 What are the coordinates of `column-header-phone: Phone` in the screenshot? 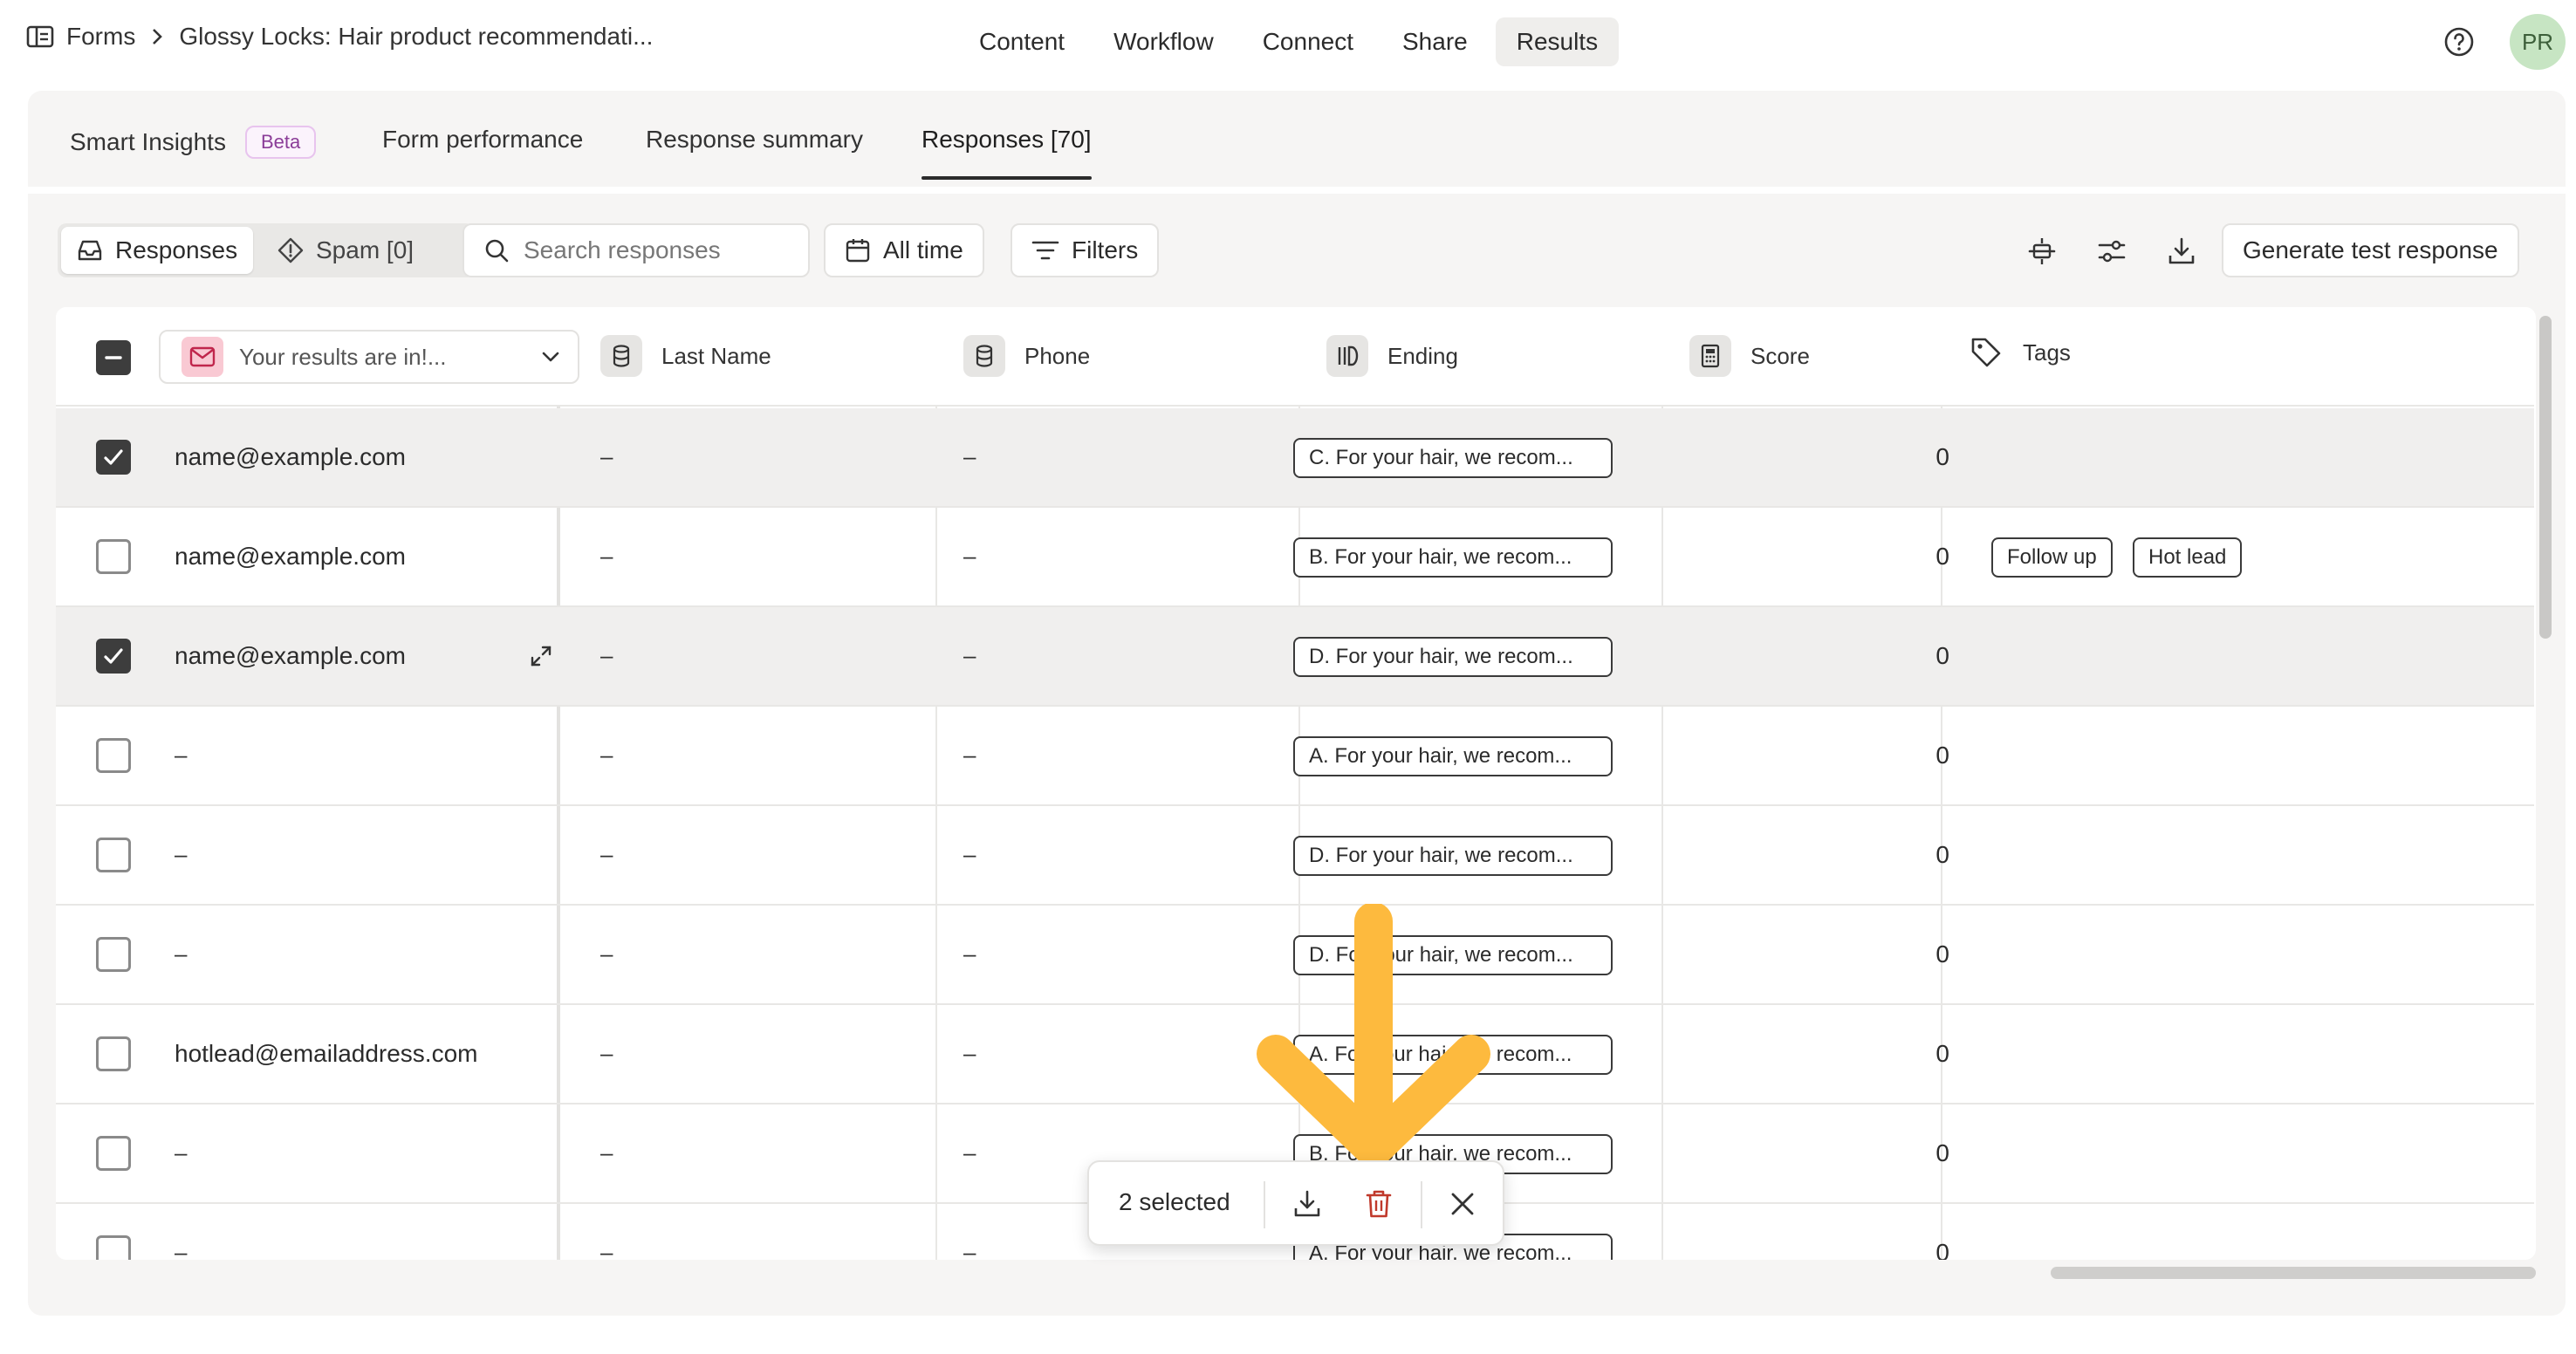 It's located at (1026, 356).